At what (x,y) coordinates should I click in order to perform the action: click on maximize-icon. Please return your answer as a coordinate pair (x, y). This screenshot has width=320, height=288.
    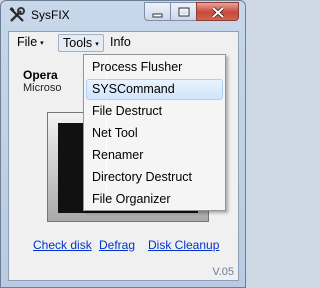
    Looking at the image, I should click on (184, 12).